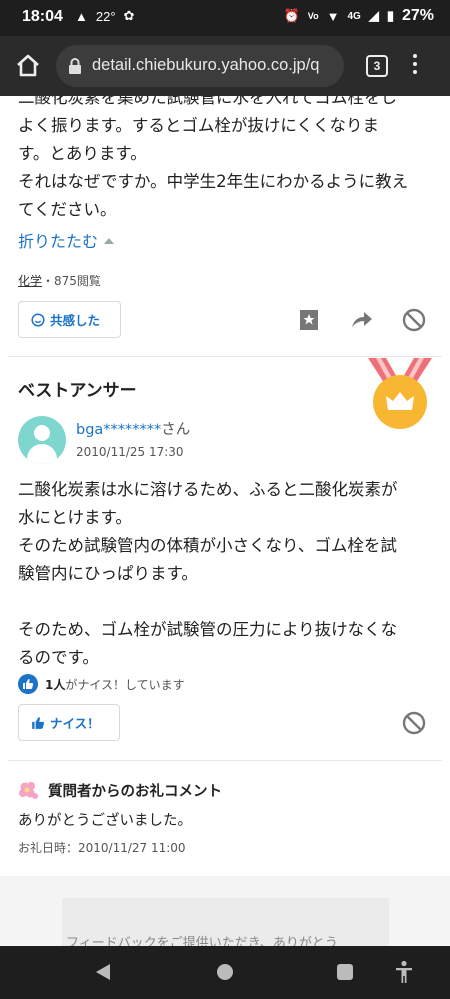  I want to click on collapse-link: 折りたたむ, so click(66, 240).